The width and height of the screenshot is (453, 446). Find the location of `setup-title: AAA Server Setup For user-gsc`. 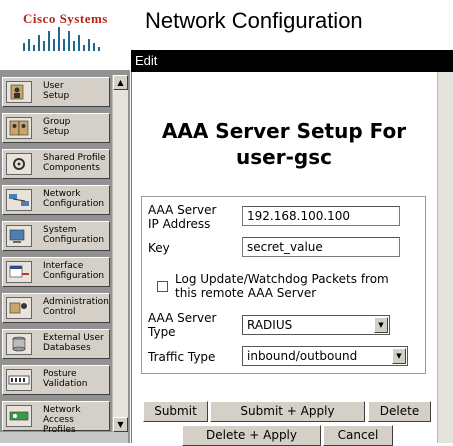

setup-title: AAA Server Setup For user-gsc is located at coordinates (284, 144).